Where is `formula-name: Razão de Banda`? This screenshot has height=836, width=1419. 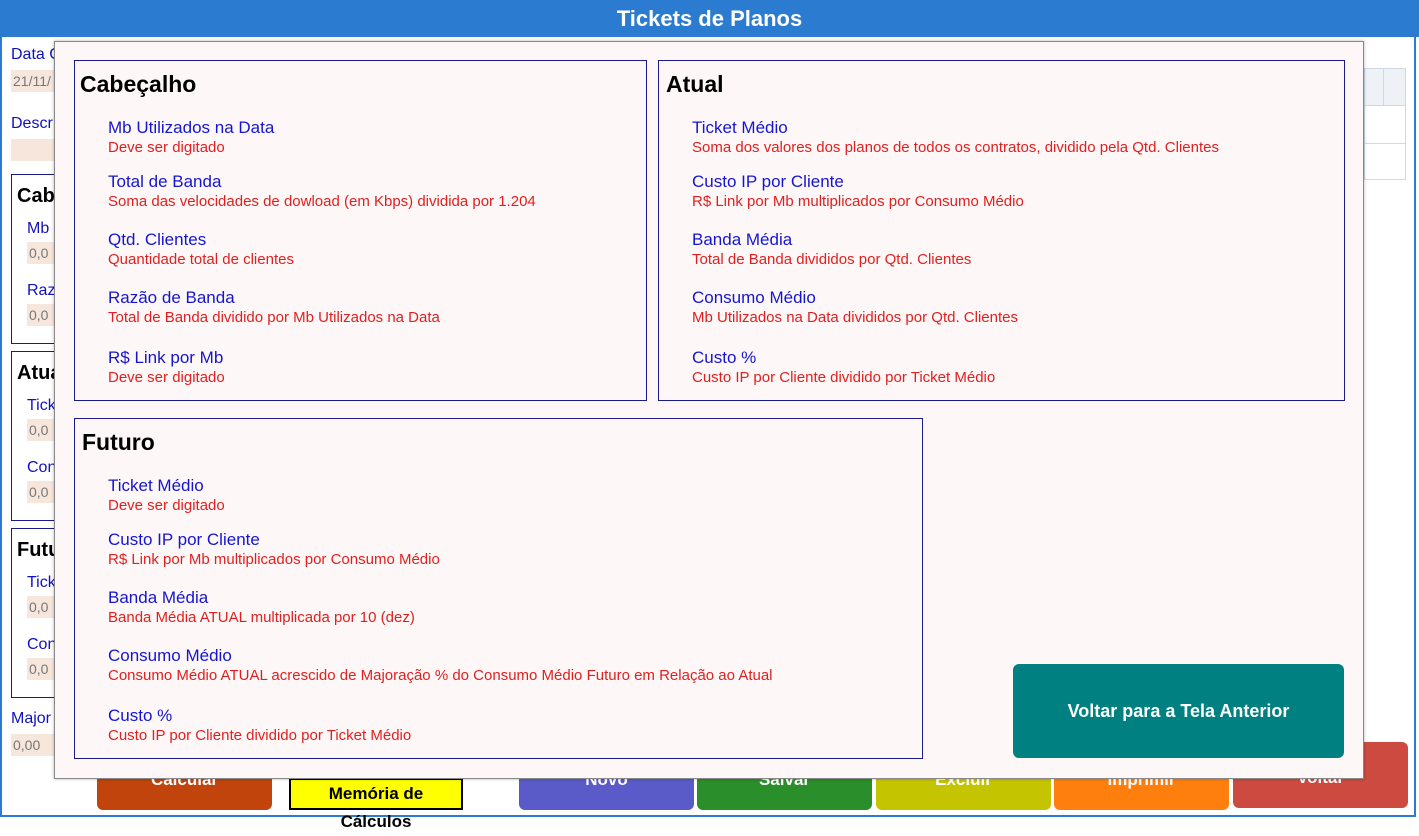
formula-name: Razão de Banda is located at coordinates (171, 297).